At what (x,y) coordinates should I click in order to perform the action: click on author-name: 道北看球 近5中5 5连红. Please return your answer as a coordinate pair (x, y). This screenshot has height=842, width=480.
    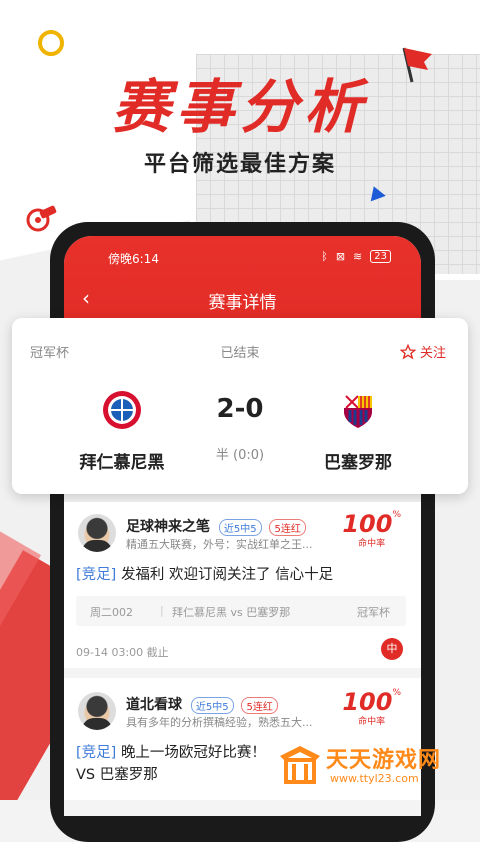
    Looking at the image, I should click on (202, 704).